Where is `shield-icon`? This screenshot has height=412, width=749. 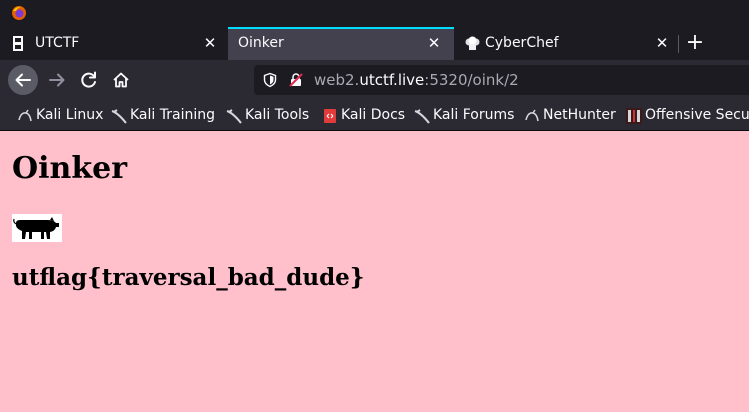 shield-icon is located at coordinates (270, 80).